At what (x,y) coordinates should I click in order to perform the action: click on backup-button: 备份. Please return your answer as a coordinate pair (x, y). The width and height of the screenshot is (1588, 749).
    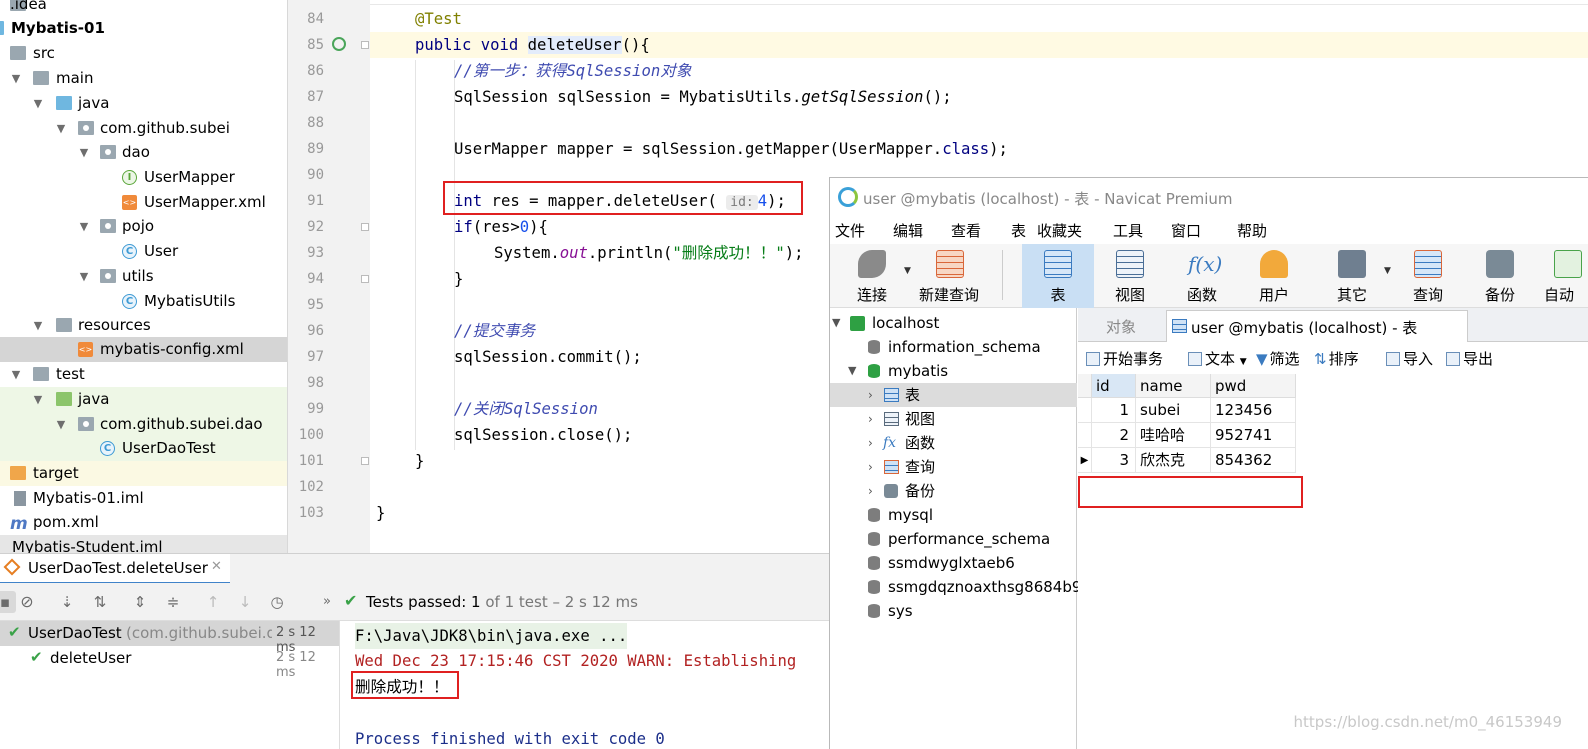
    Looking at the image, I should click on (1500, 276).